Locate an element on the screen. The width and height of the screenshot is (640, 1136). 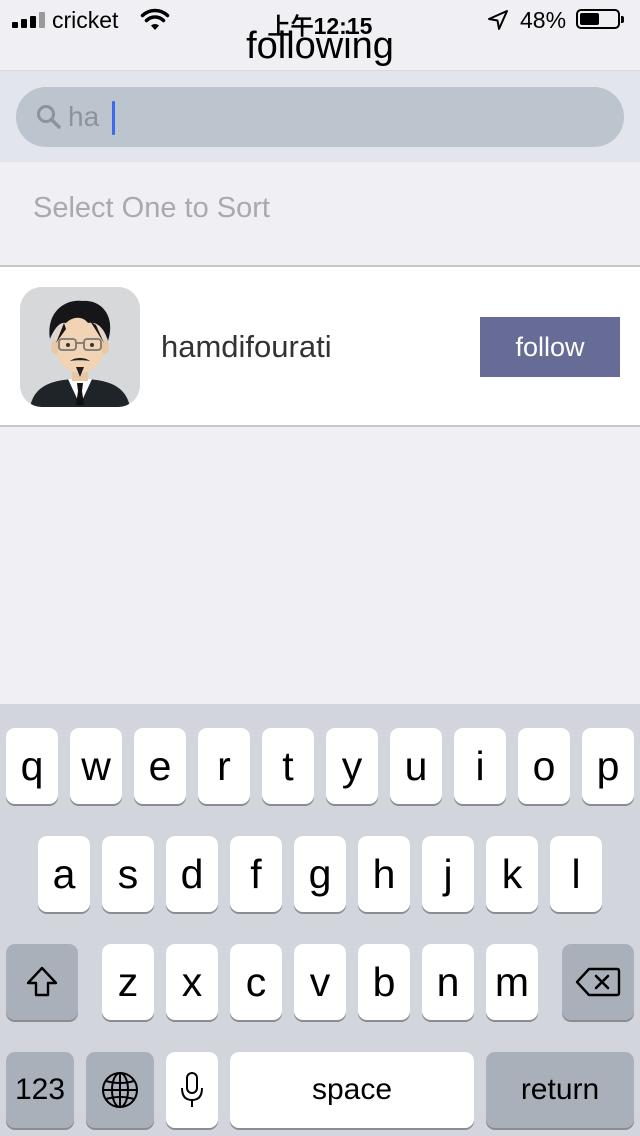
key-j: j is located at coordinates (448, 874).